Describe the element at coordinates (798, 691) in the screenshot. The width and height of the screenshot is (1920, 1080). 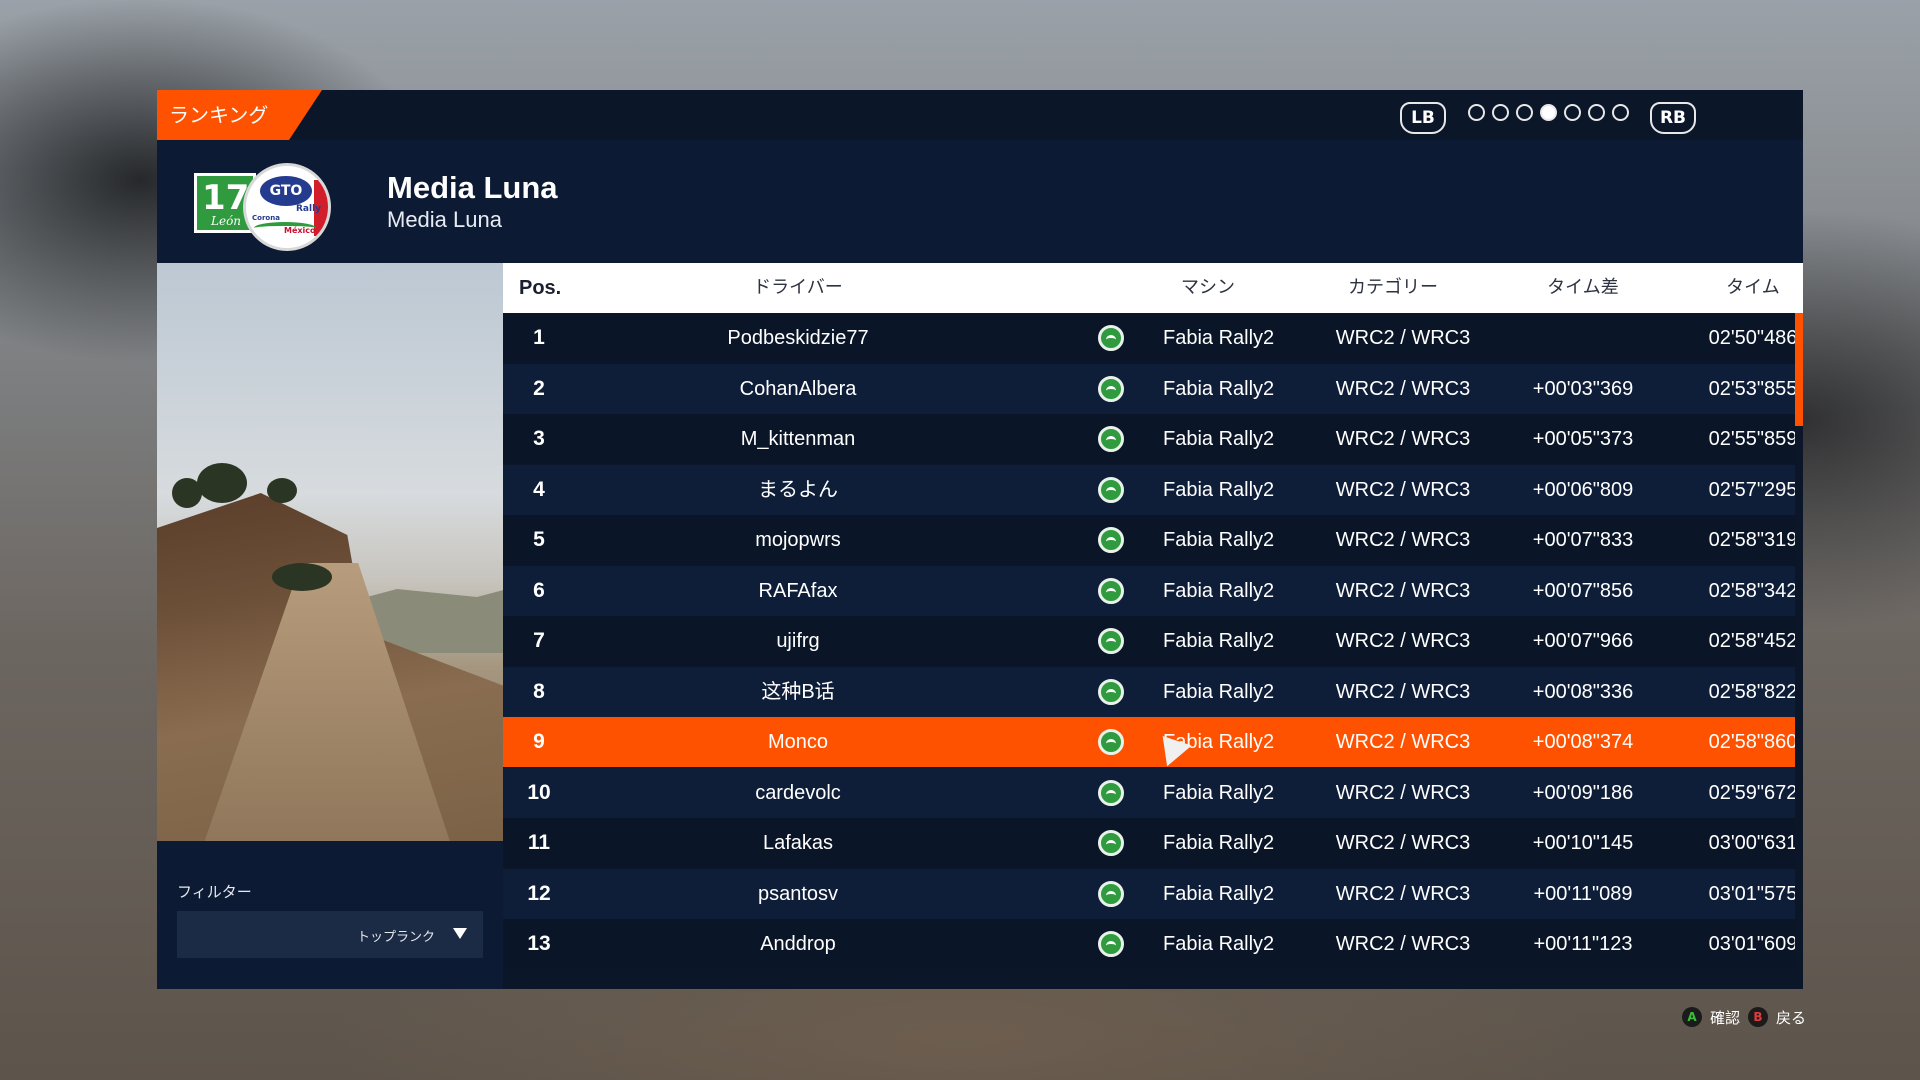
I see `row-driver: 这种B话` at that location.